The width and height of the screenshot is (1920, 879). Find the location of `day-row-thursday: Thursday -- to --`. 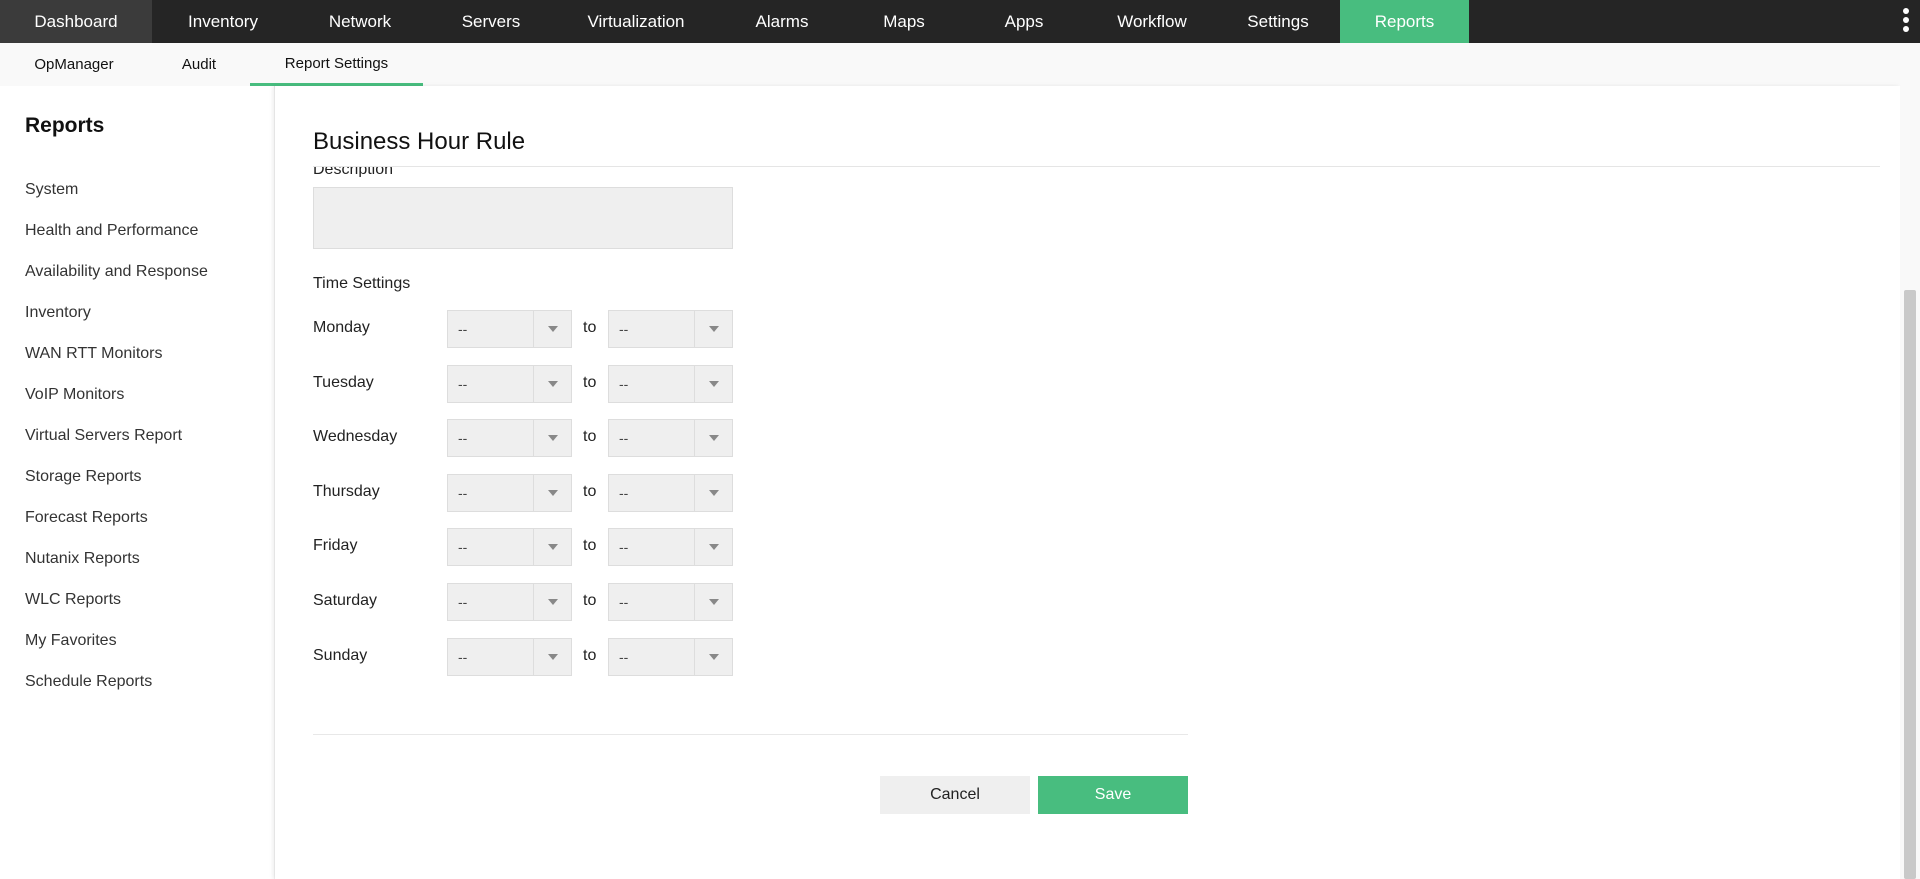

day-row-thursday: Thursday -- to -- is located at coordinates (523, 492).